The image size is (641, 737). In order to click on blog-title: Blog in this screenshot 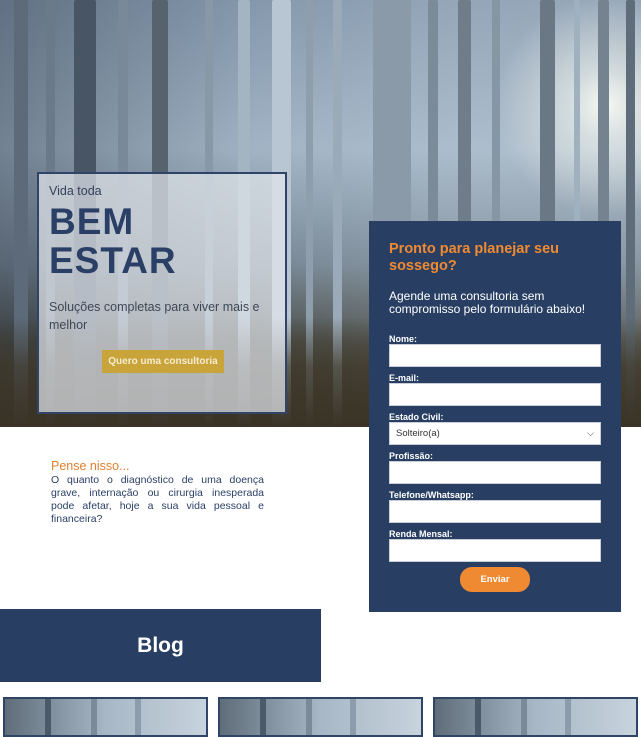, I will do `click(160, 645)`.